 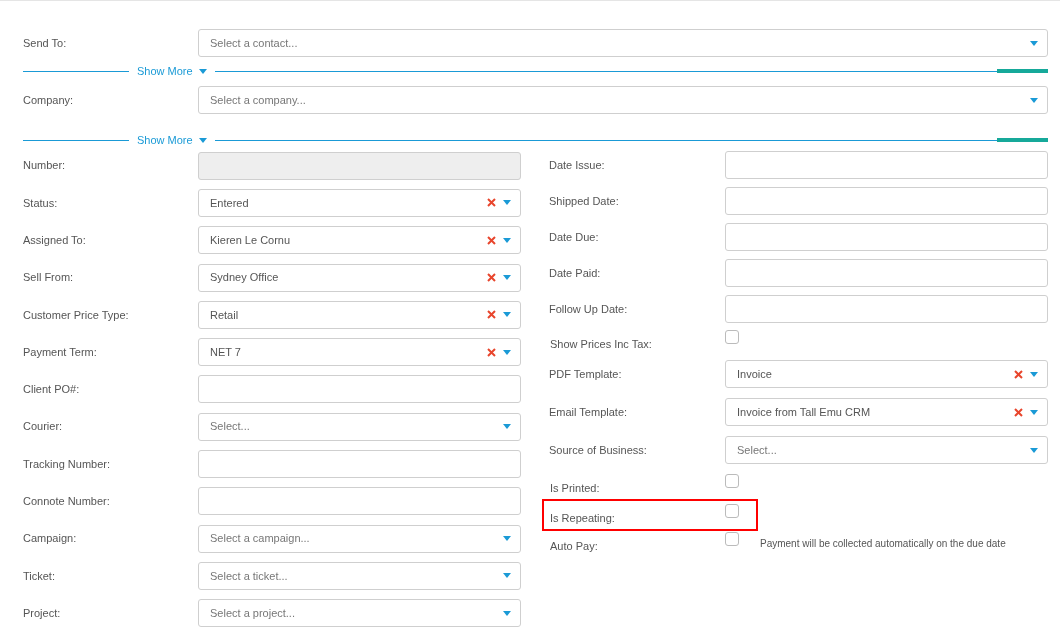 What do you see at coordinates (886, 412) in the screenshot?
I see `select-field: Invoice from Tall Emu CRM` at bounding box center [886, 412].